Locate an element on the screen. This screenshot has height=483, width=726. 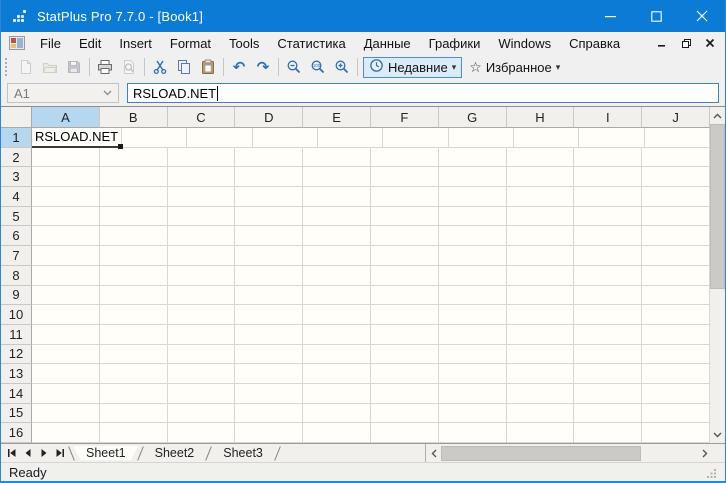
column-header-H: H is located at coordinates (540, 117).